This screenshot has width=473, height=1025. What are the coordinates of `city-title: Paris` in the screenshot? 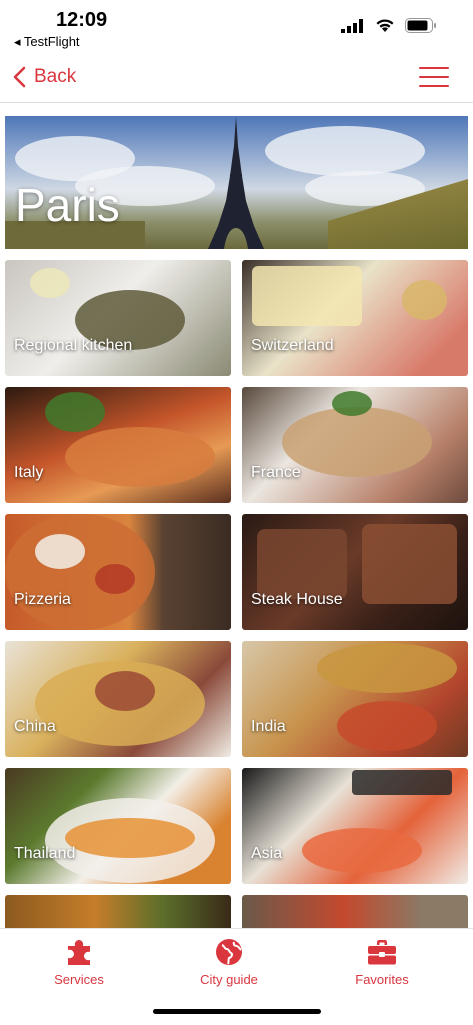 It's located at (67, 205).